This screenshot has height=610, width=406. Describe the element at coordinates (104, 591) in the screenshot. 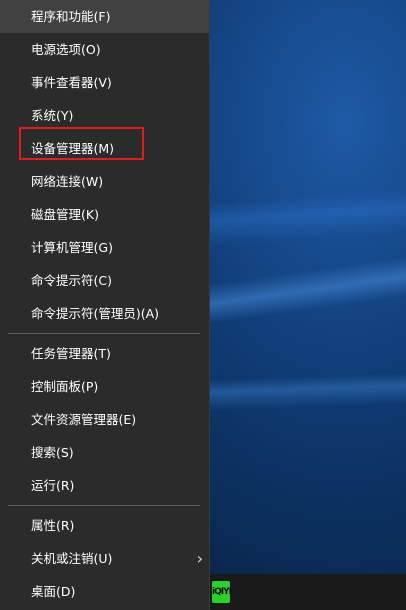

I see `menu-item-desktop: 桌面(D)` at that location.